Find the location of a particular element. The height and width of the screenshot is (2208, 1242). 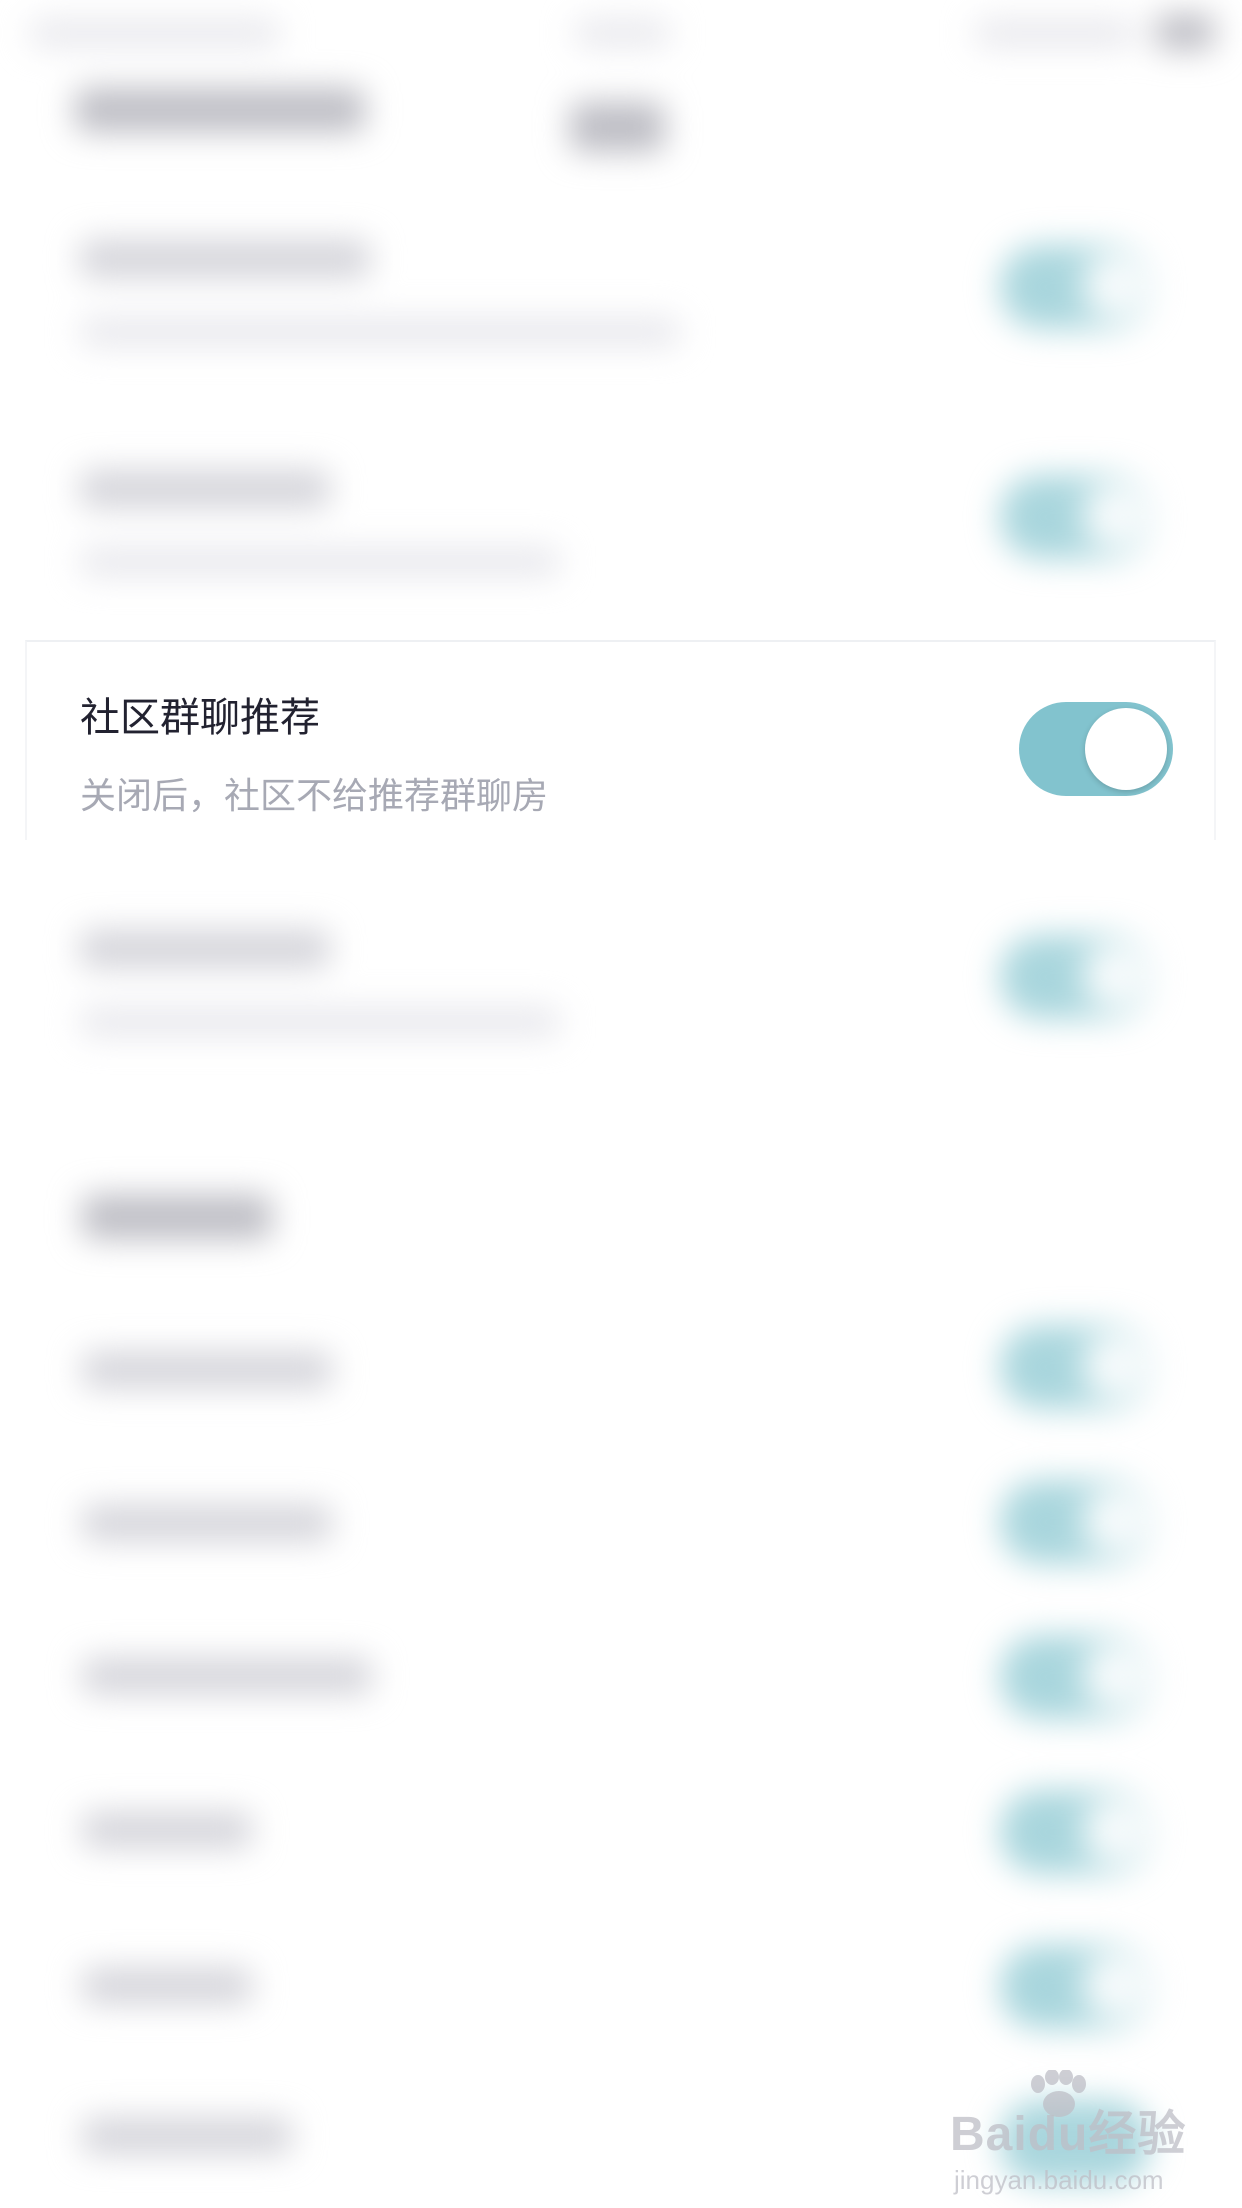

blurred-status-center is located at coordinates (622, 33).